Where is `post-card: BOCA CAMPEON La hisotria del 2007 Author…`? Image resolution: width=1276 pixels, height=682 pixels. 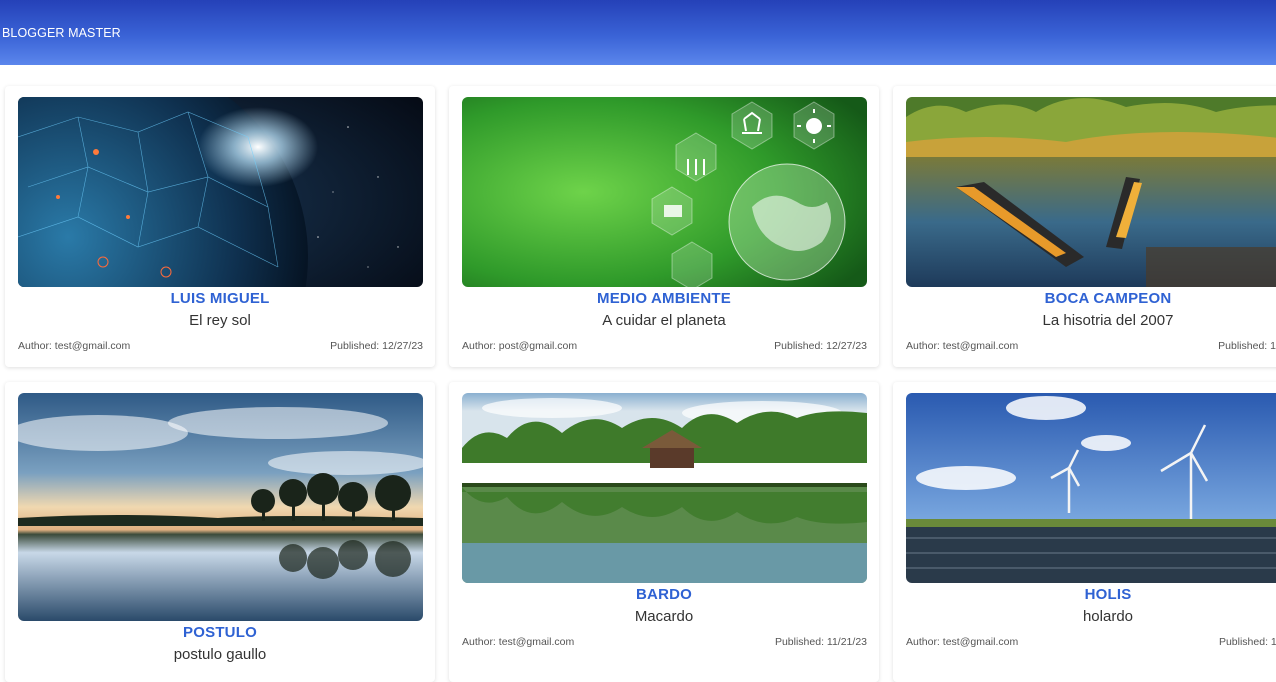 post-card: BOCA CAMPEON La hisotria del 2007 Author… is located at coordinates (1084, 226).